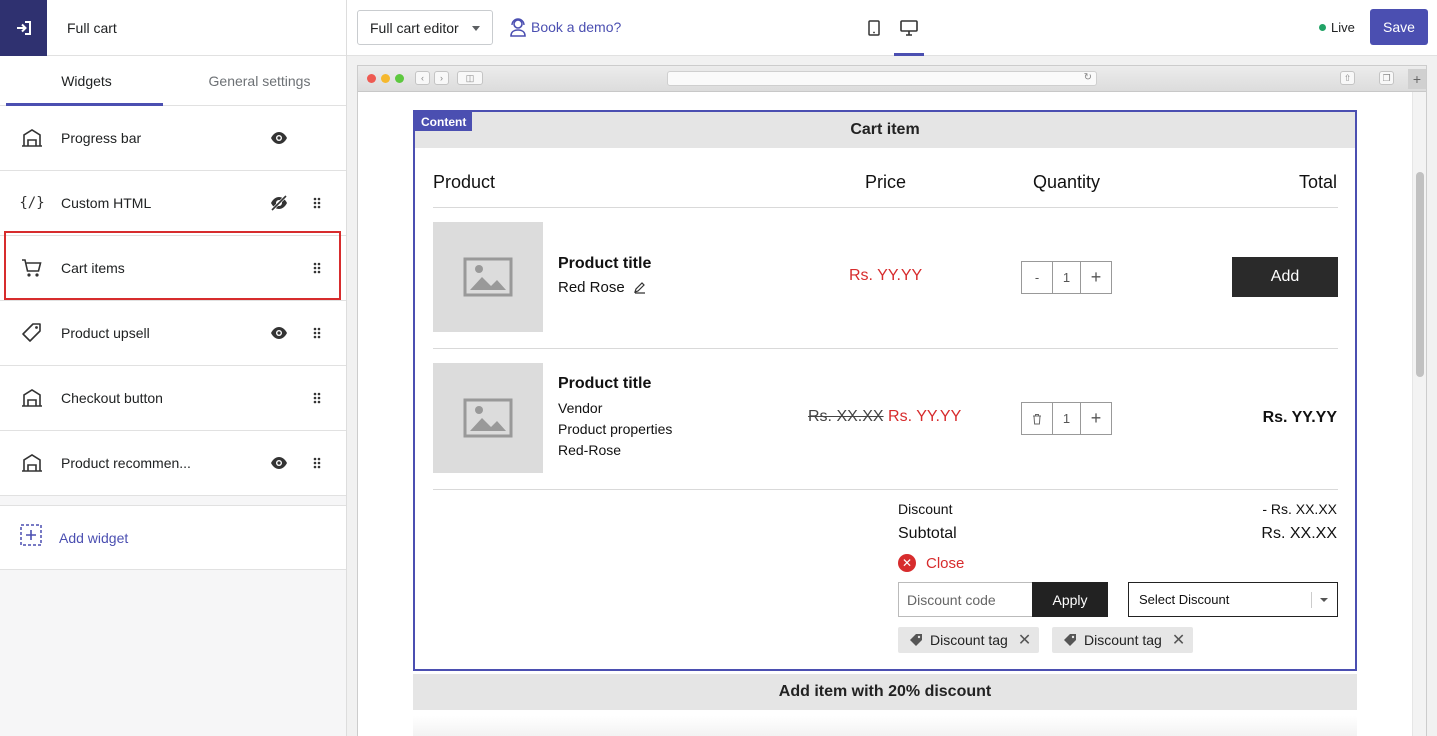 This screenshot has width=1437, height=736. I want to click on desktop-icon, so click(909, 28).